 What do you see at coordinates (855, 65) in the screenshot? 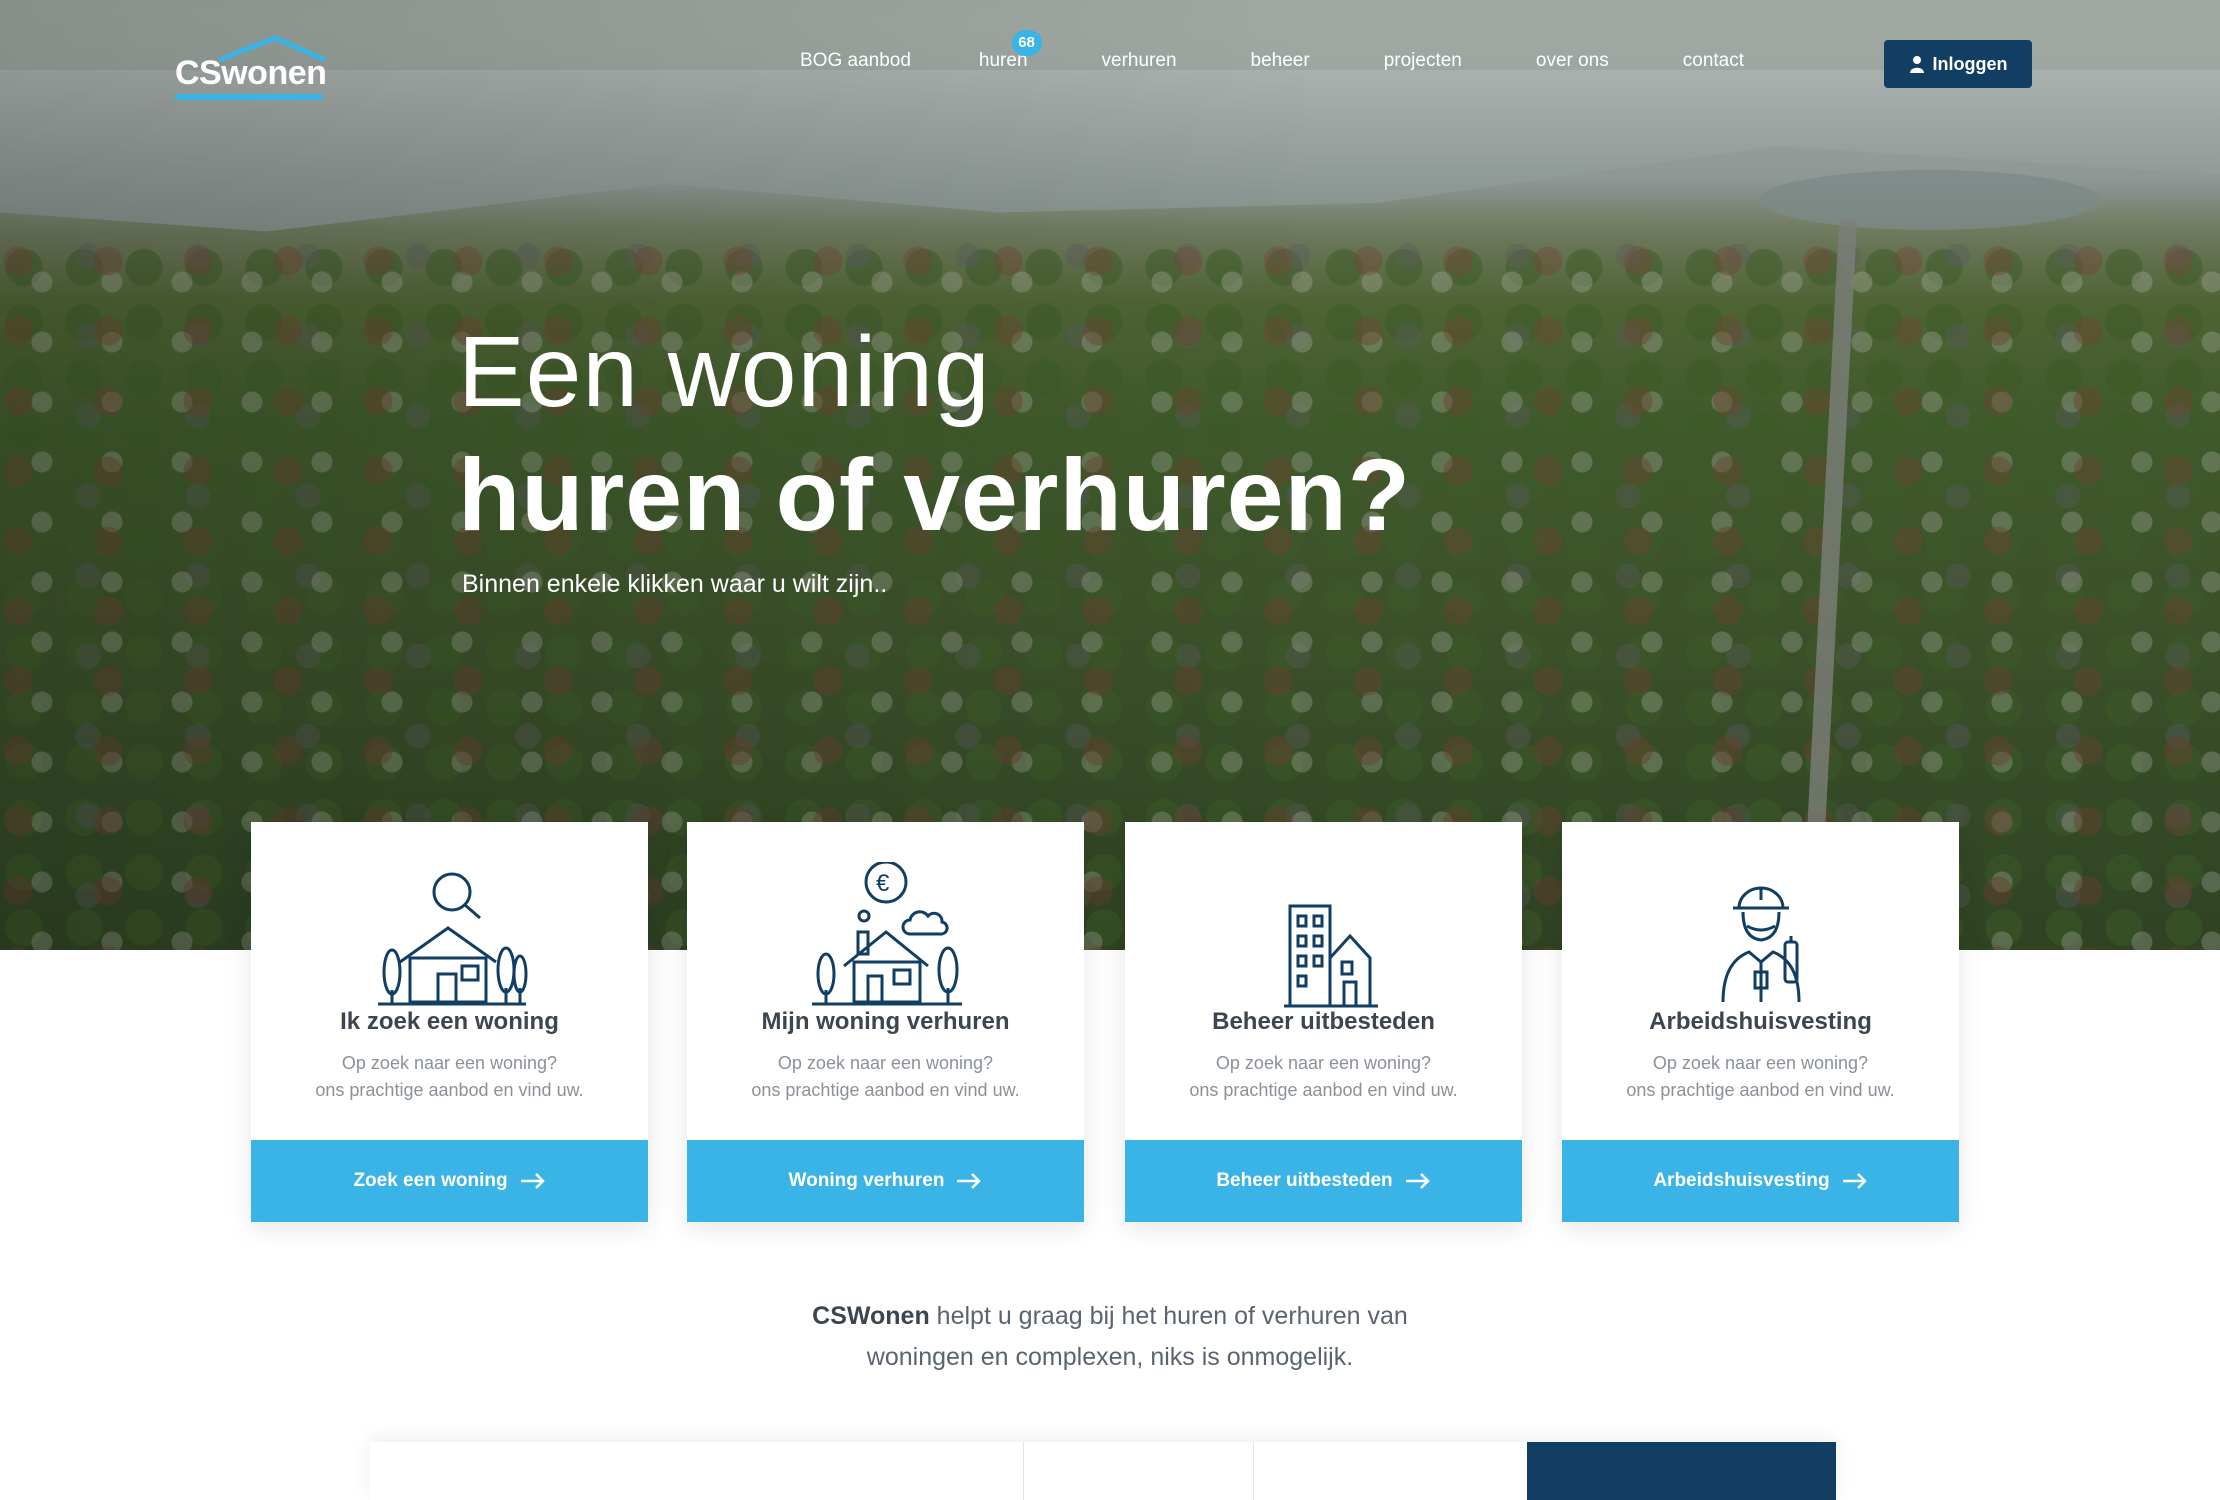
I see `nav-item-bog-aanbod: BOG aanbod` at bounding box center [855, 65].